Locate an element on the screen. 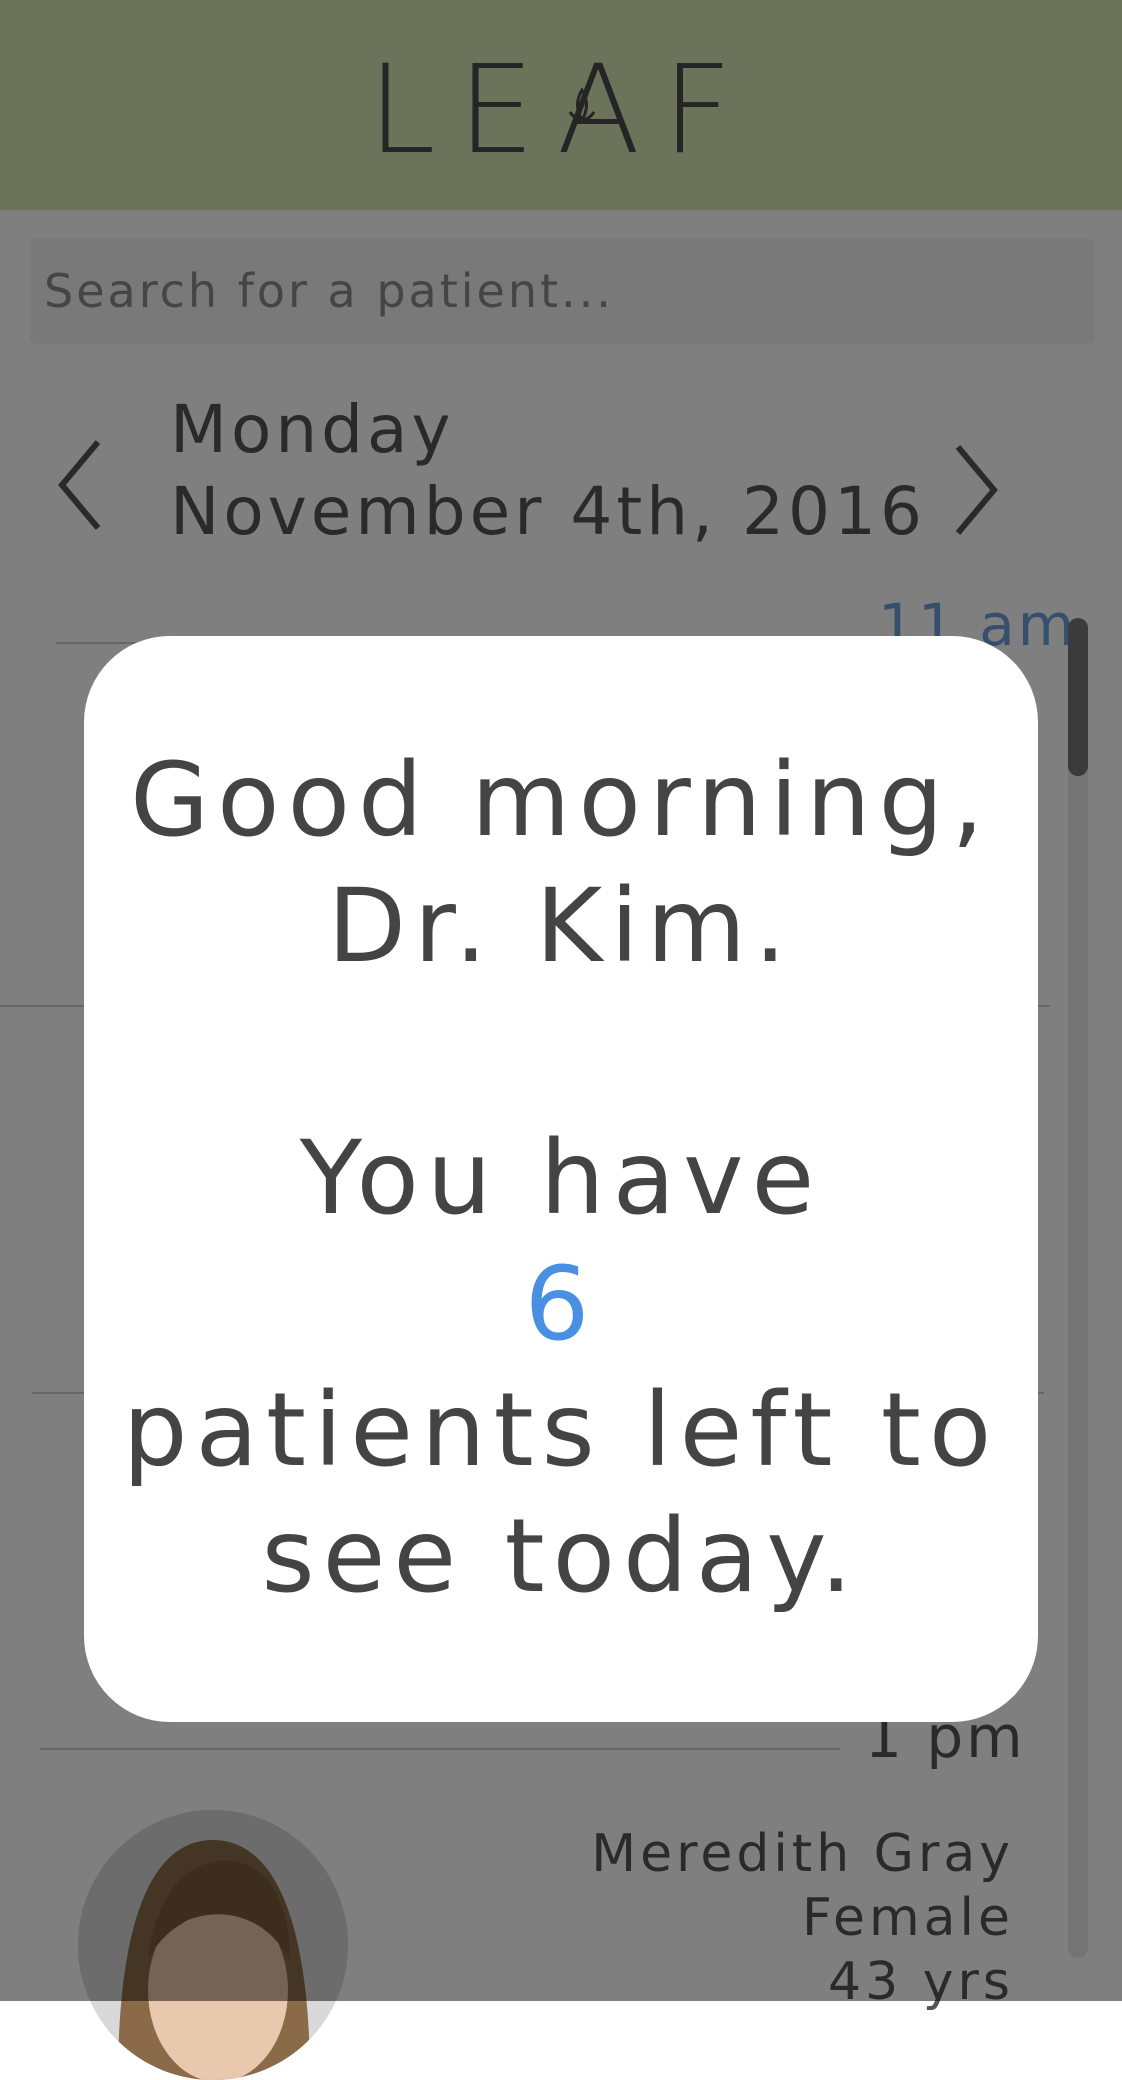  patients-remaining-count: 6 is located at coordinates (561, 1304).